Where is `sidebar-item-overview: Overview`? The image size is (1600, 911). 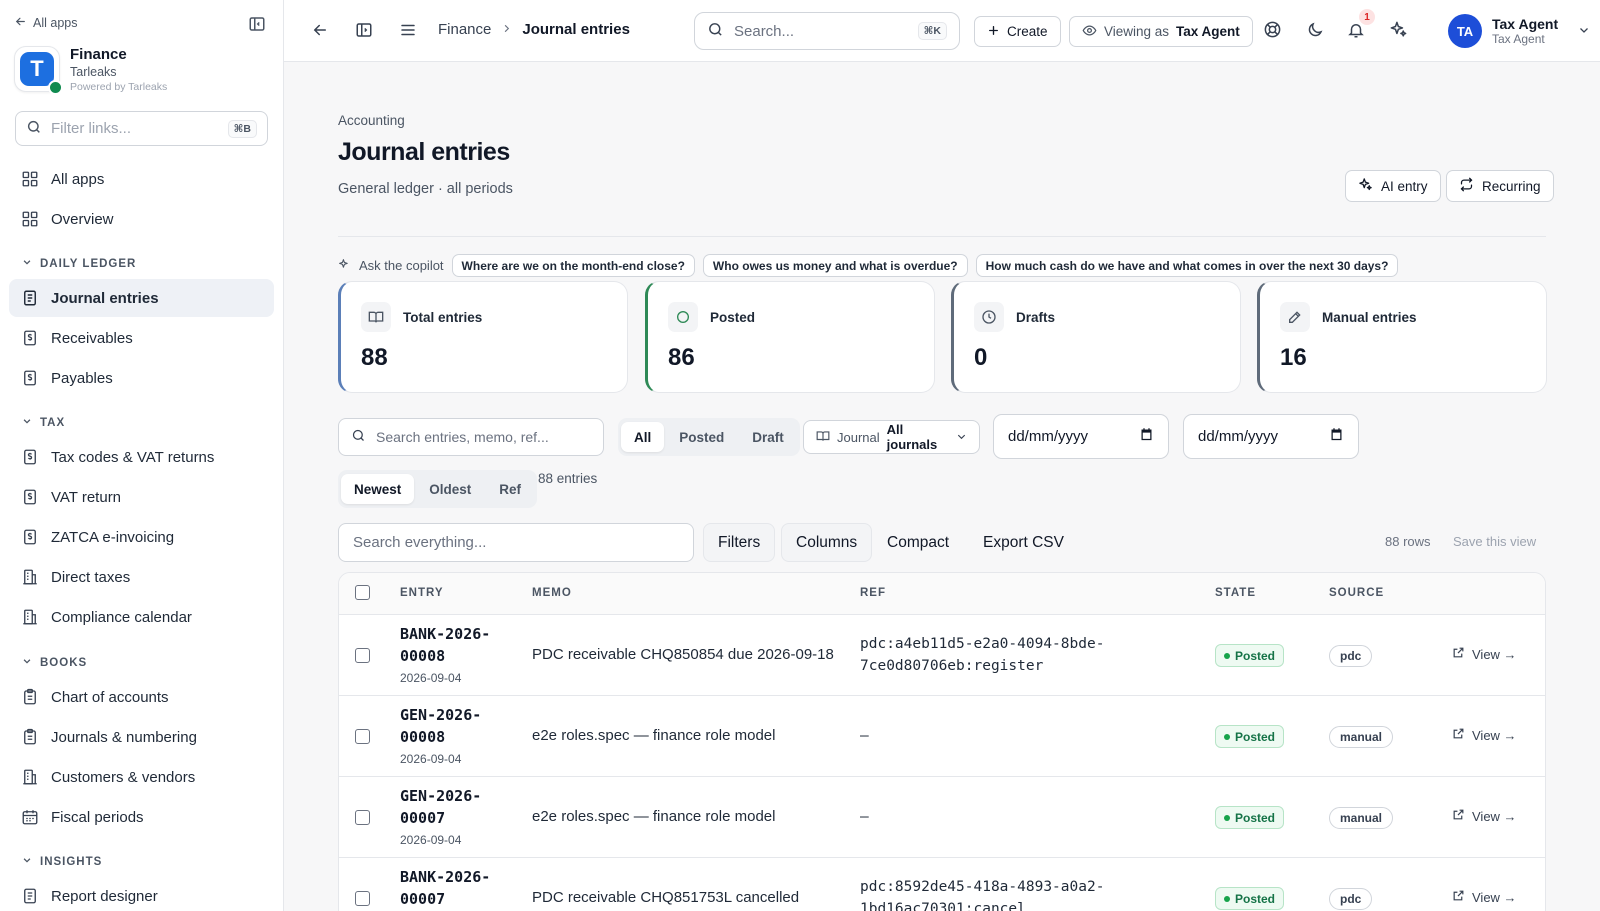
sidebar-item-overview: Overview is located at coordinates (141, 219).